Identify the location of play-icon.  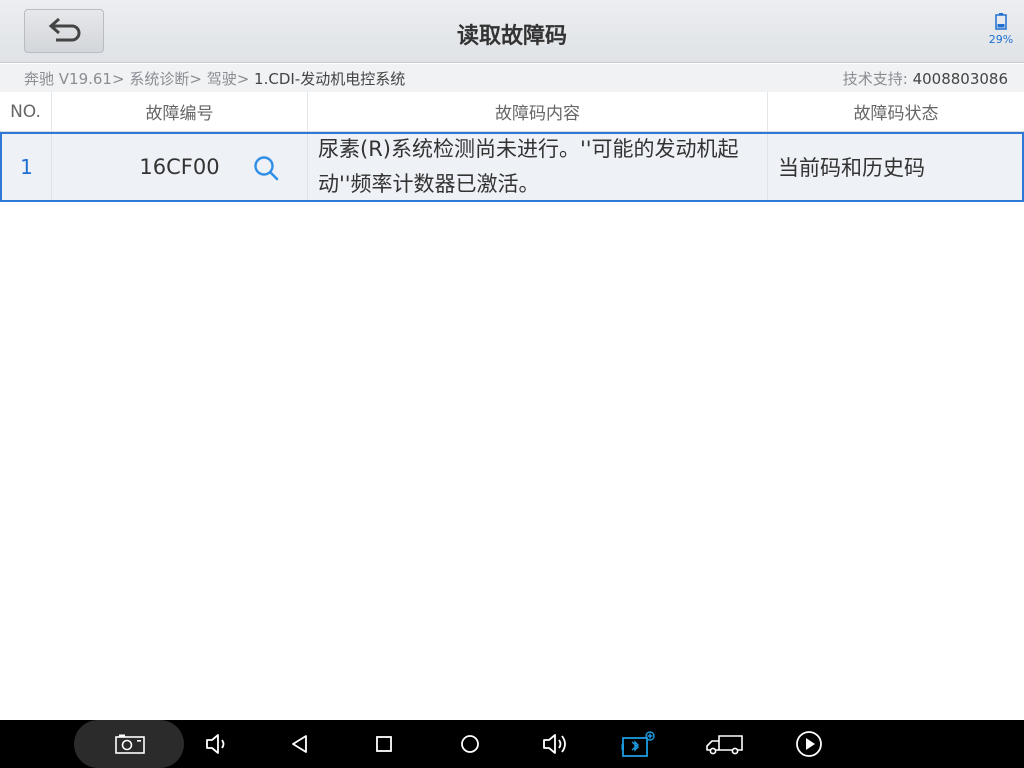
(809, 744).